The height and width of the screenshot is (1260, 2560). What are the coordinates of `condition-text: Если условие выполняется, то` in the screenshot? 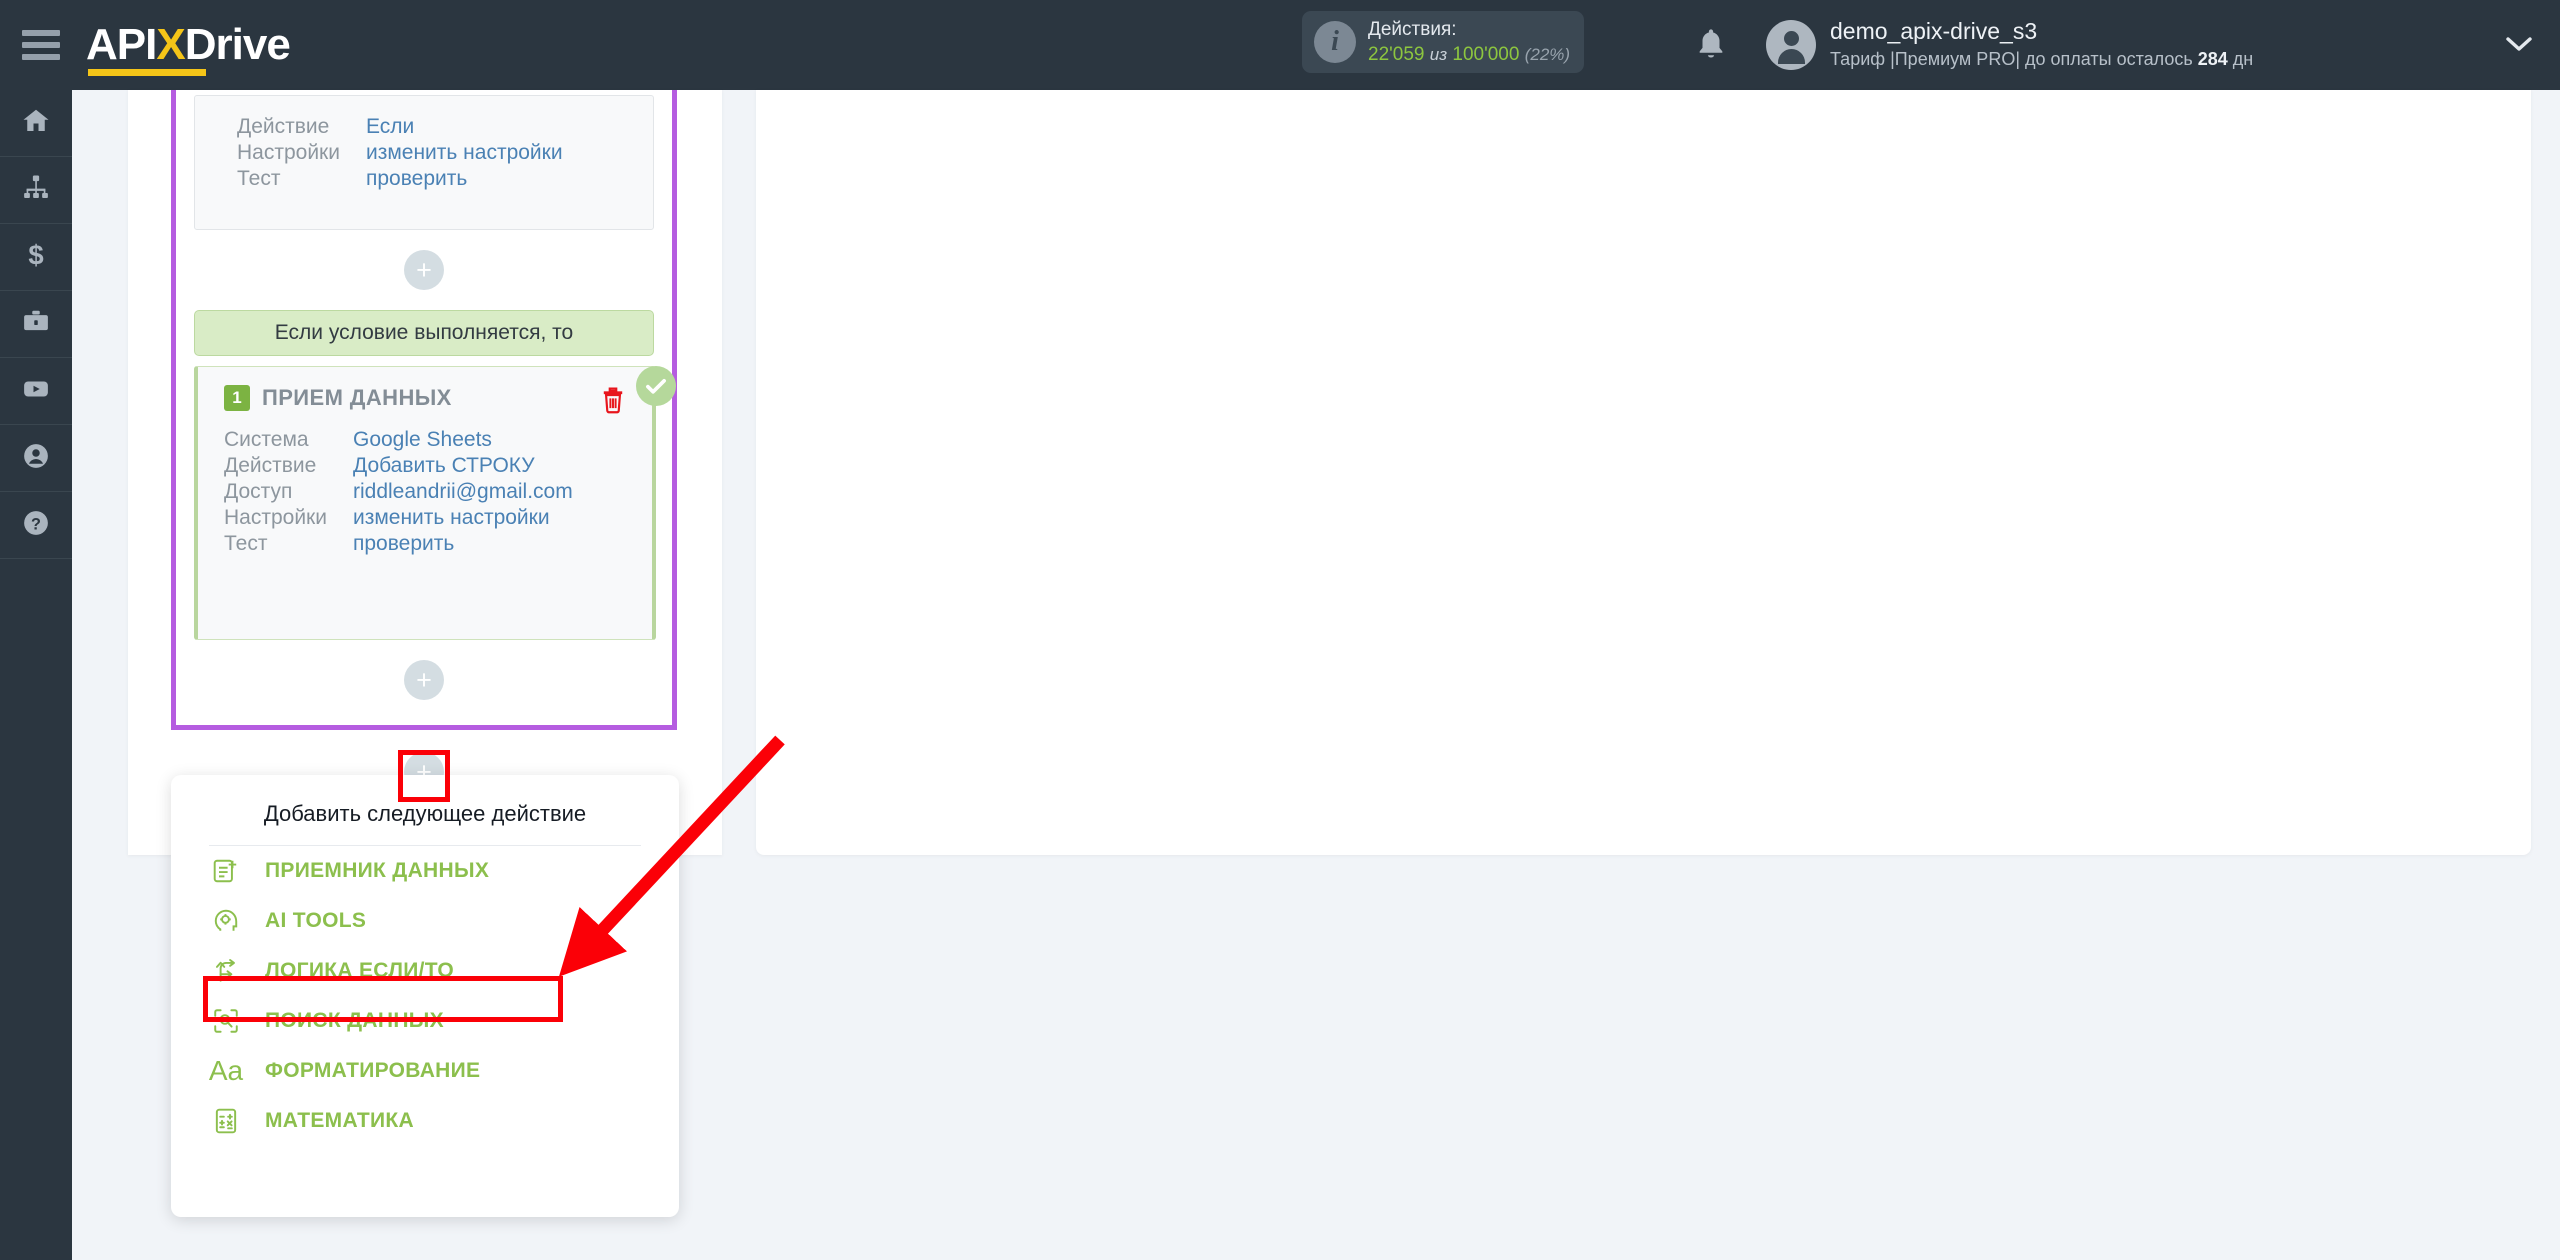 It's located at (424, 332).